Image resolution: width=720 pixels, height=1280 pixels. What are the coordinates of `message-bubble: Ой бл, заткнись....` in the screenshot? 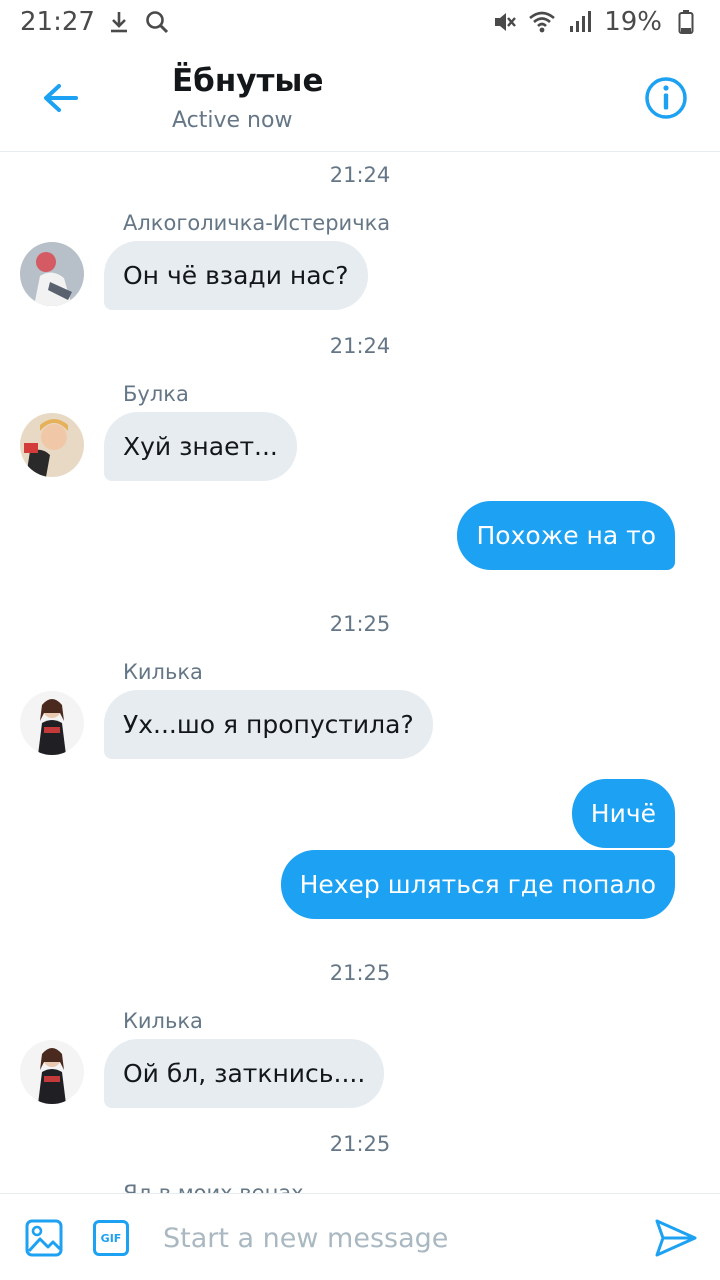 It's located at (244, 1073).